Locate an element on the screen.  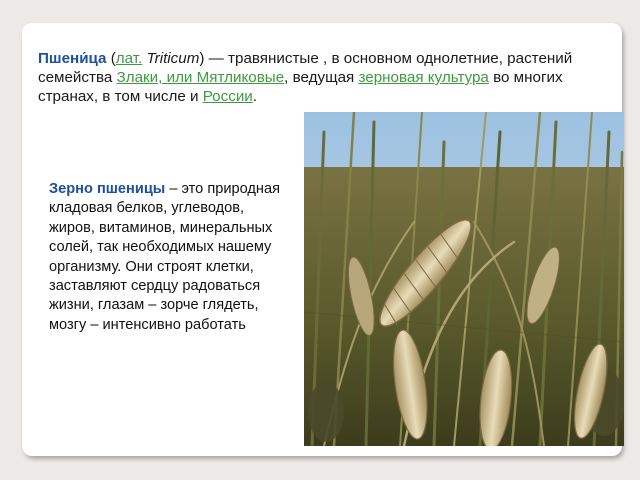
grain-term: Зерно пшеницы is located at coordinates (107, 189).